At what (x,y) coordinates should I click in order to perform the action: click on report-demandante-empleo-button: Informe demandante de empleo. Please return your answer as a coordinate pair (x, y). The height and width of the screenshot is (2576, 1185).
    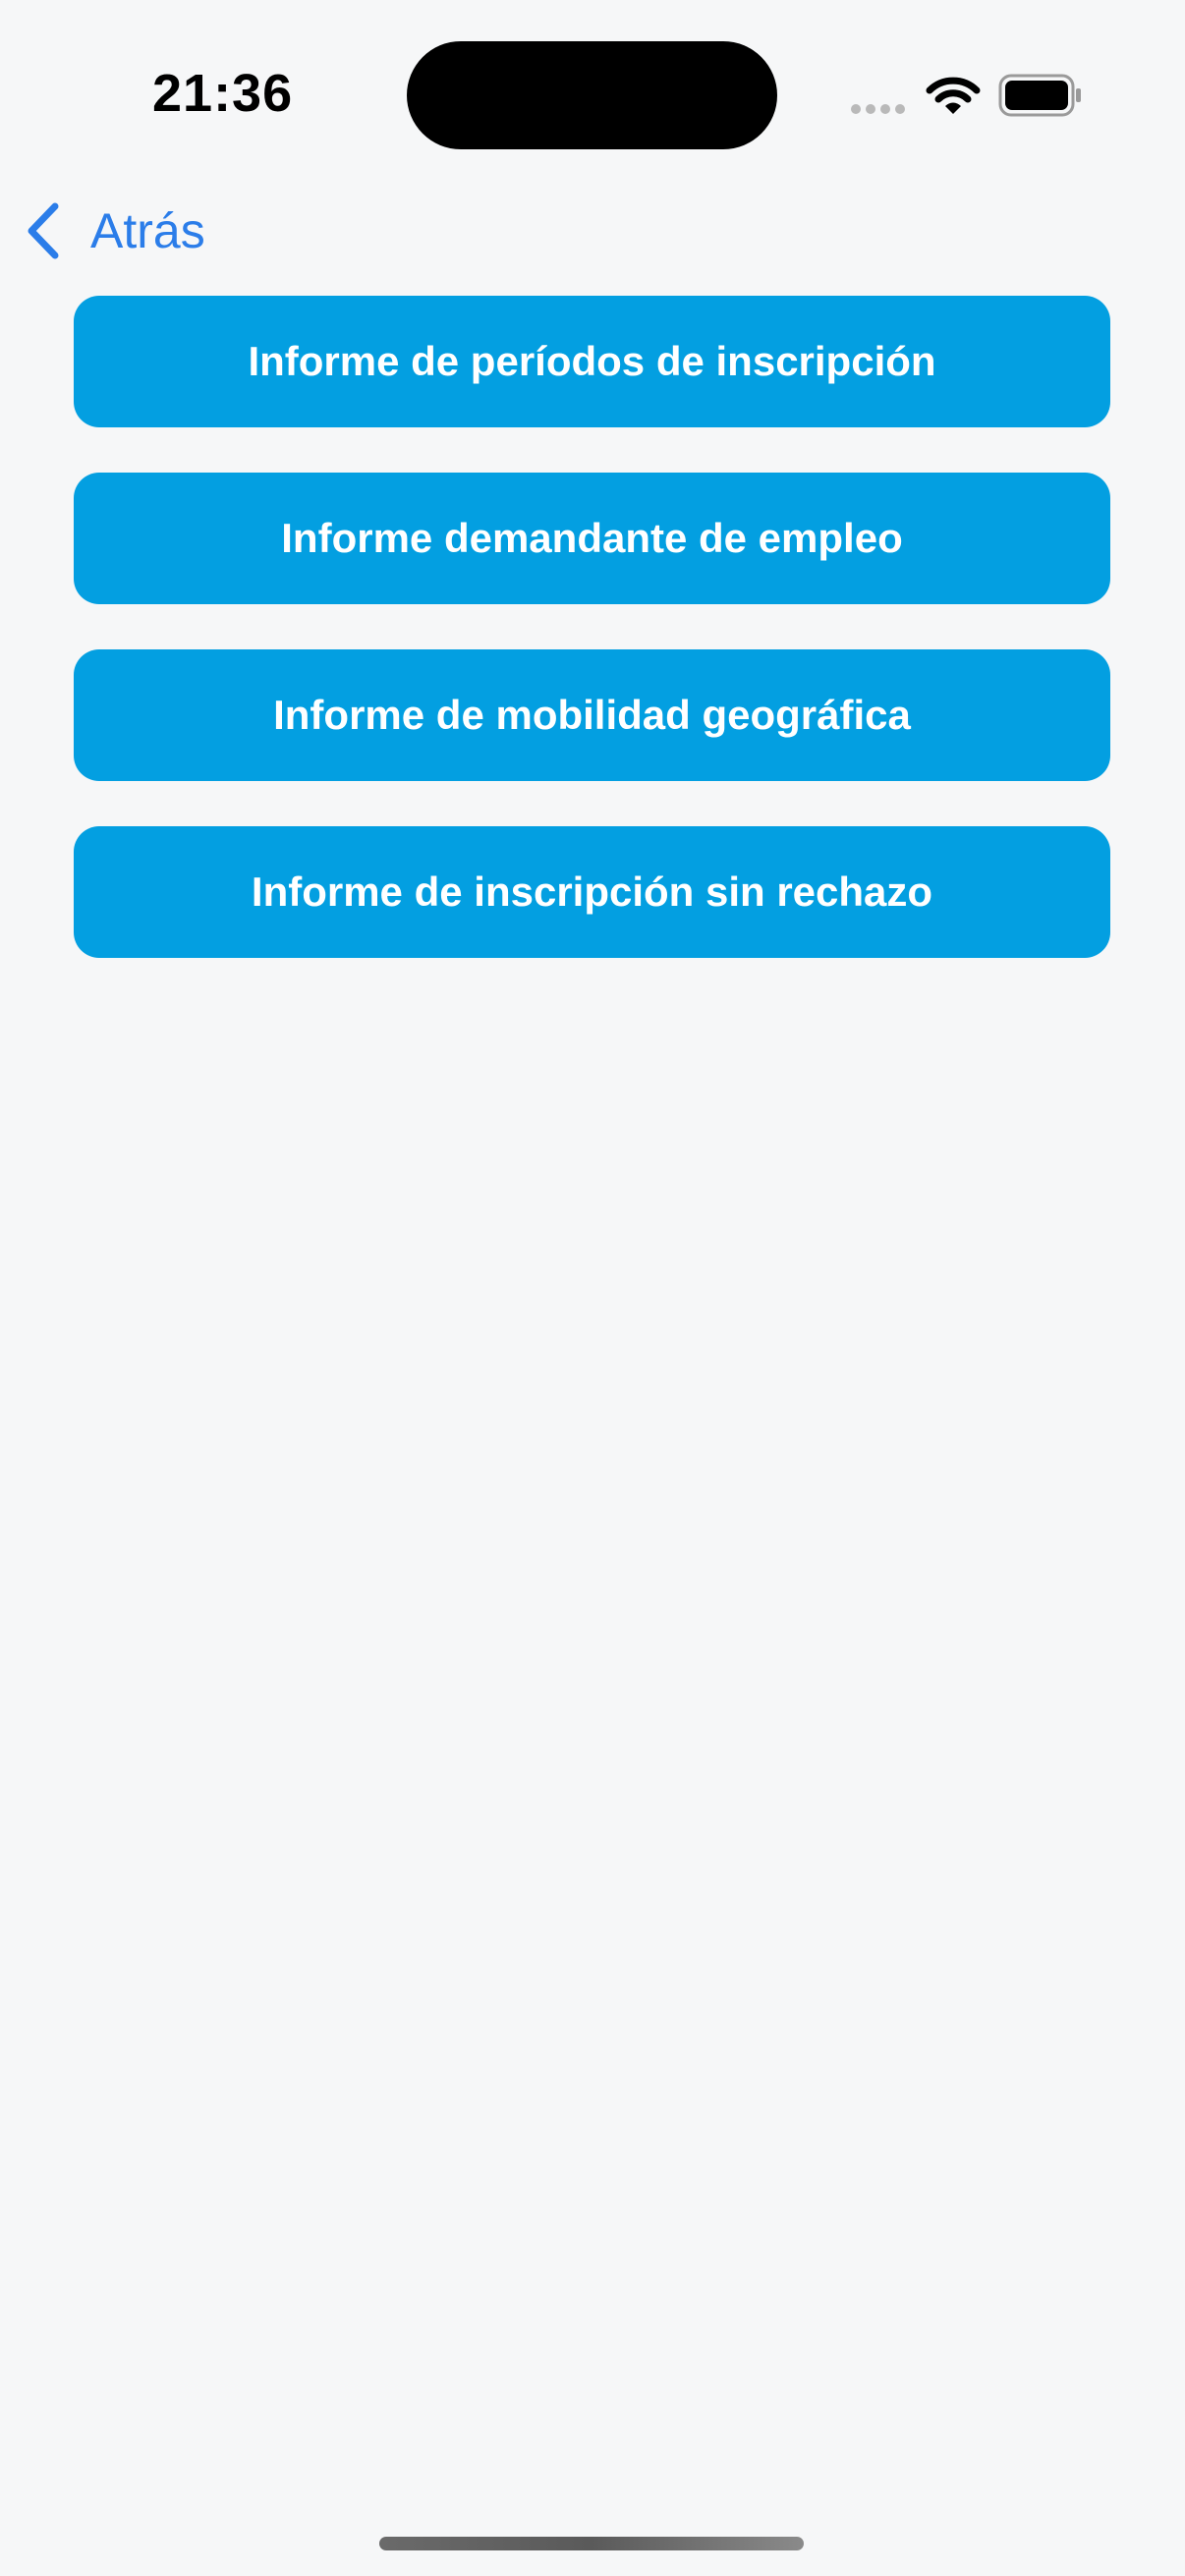
    Looking at the image, I should click on (592, 538).